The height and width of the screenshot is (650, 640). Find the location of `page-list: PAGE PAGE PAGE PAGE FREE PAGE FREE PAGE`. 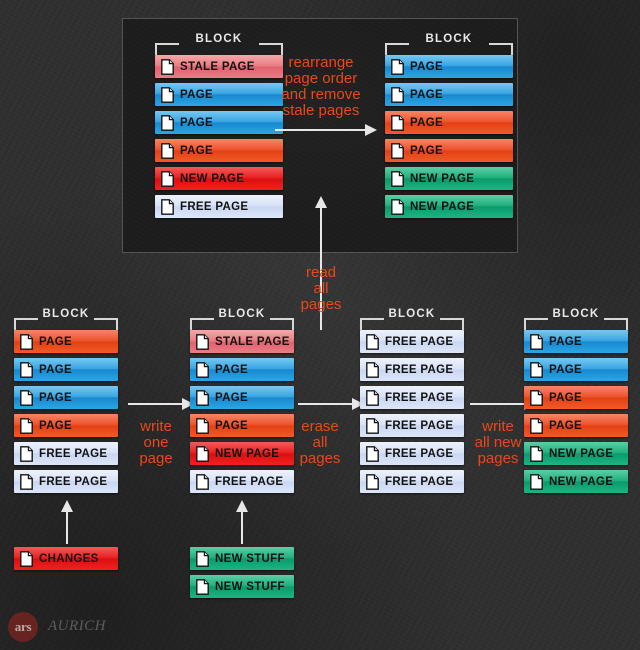

page-list: PAGE PAGE PAGE PAGE FREE PAGE FREE PAGE is located at coordinates (66, 411).